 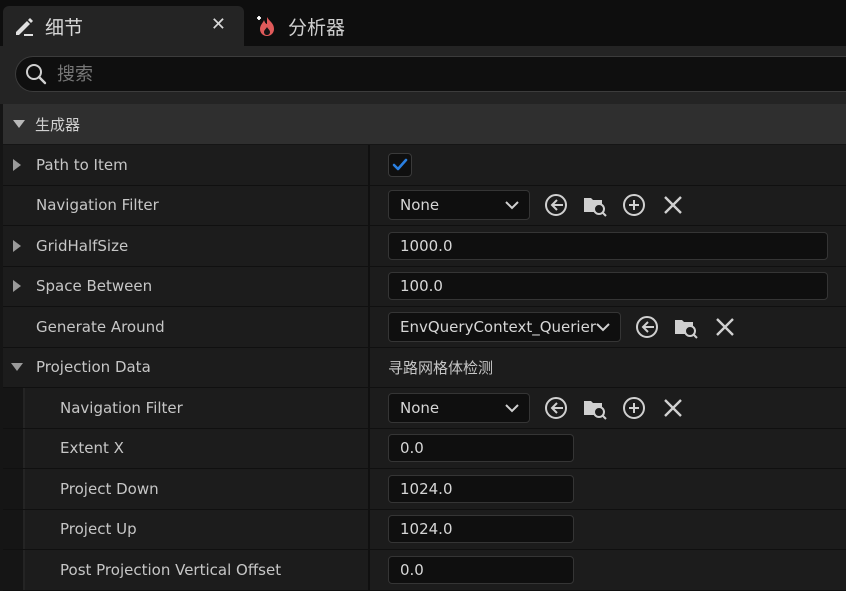 I want to click on property-label: Projection Data, so click(x=93, y=367).